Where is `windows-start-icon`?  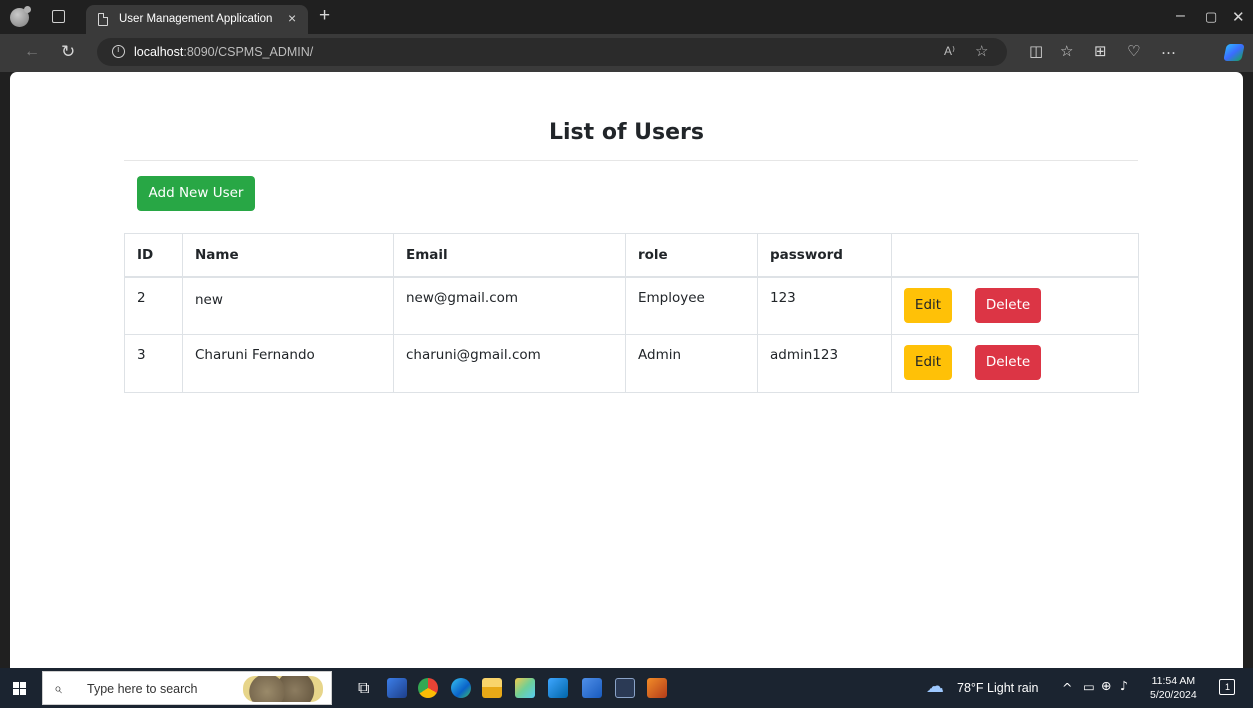 windows-start-icon is located at coordinates (20, 688).